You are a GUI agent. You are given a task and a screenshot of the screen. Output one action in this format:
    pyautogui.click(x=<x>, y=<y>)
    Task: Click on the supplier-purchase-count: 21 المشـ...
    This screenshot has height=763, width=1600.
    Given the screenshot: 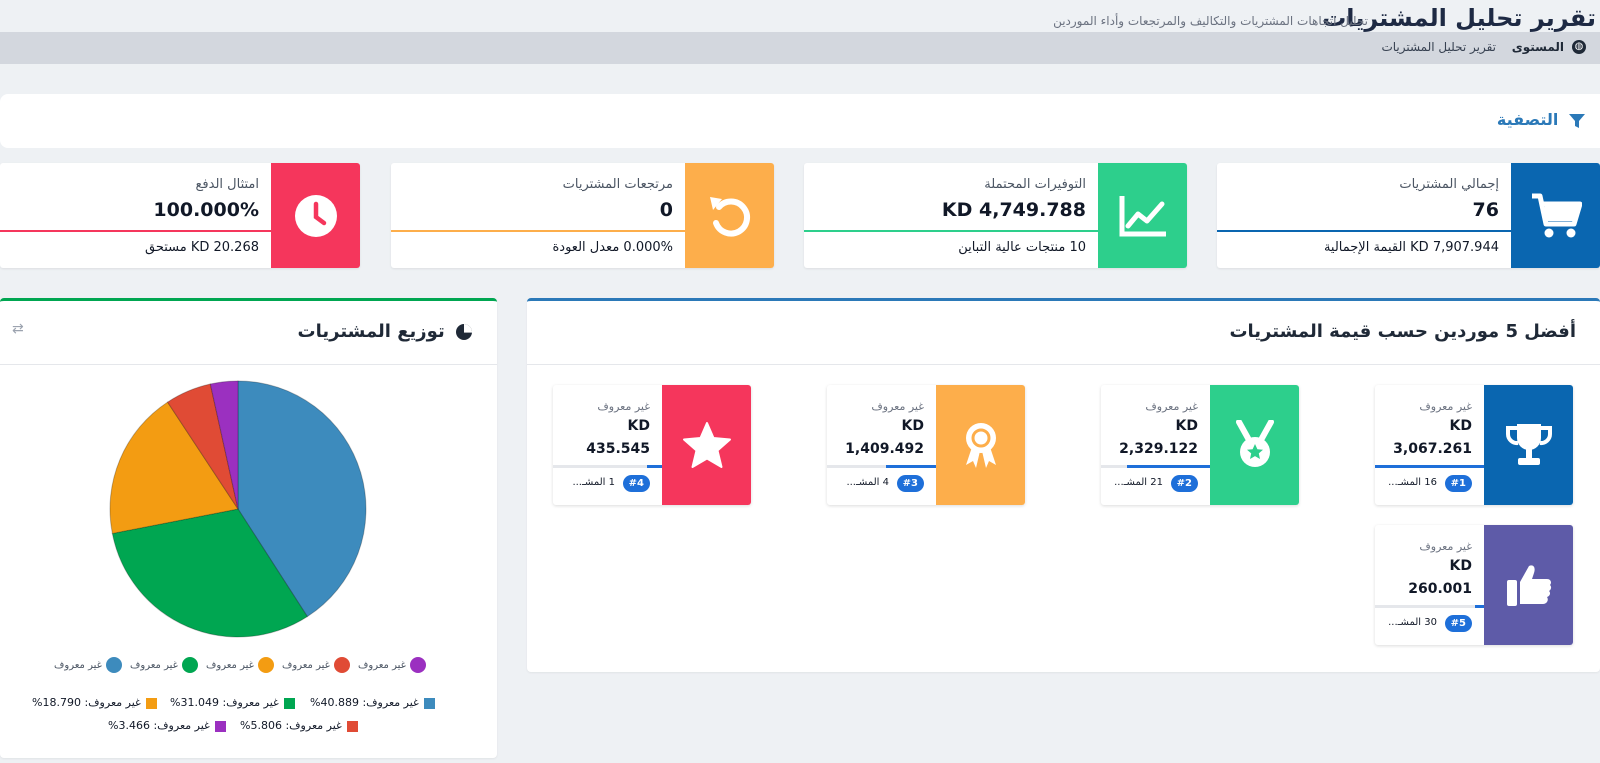 What is the action you would take?
    pyautogui.click(x=1138, y=482)
    